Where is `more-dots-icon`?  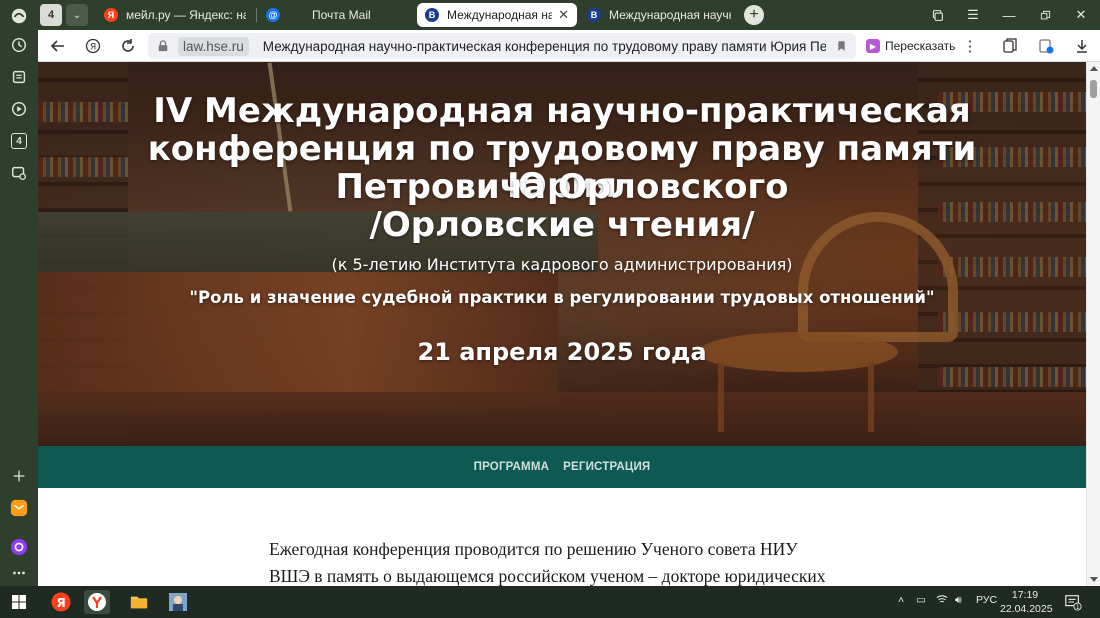
more-dots-icon is located at coordinates (19, 573).